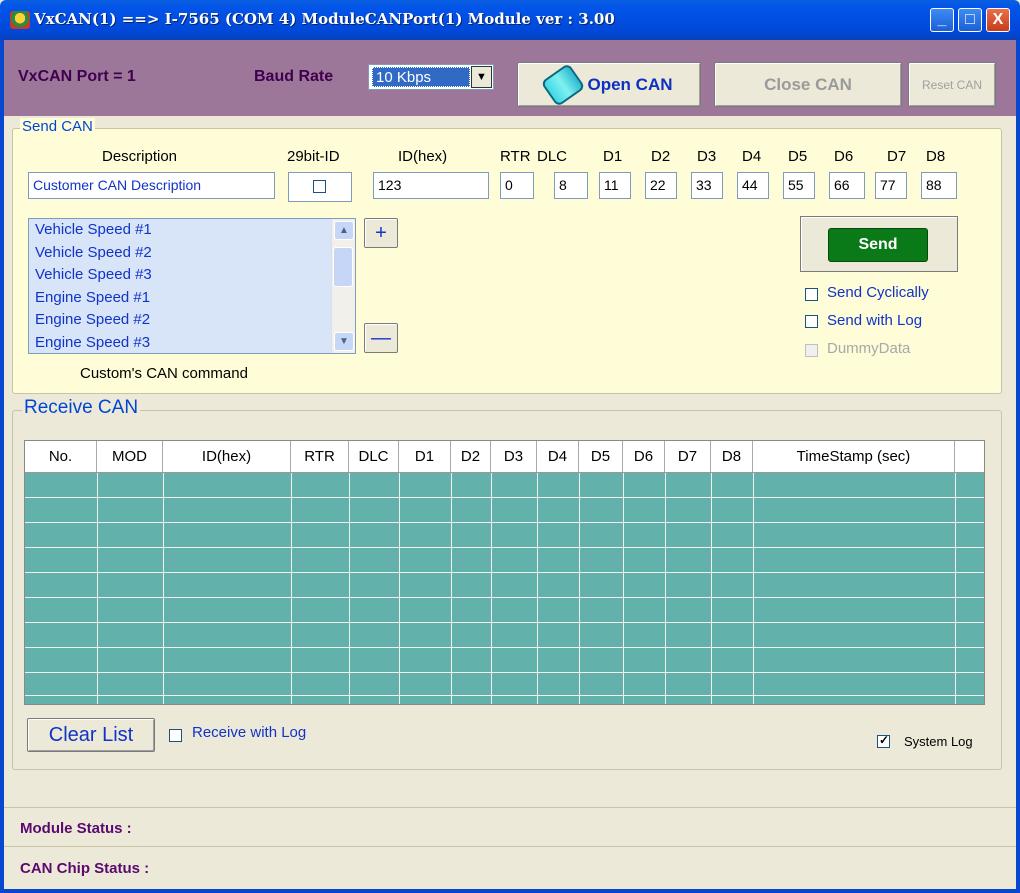  I want to click on receive-with-log-checkbox, so click(175, 735).